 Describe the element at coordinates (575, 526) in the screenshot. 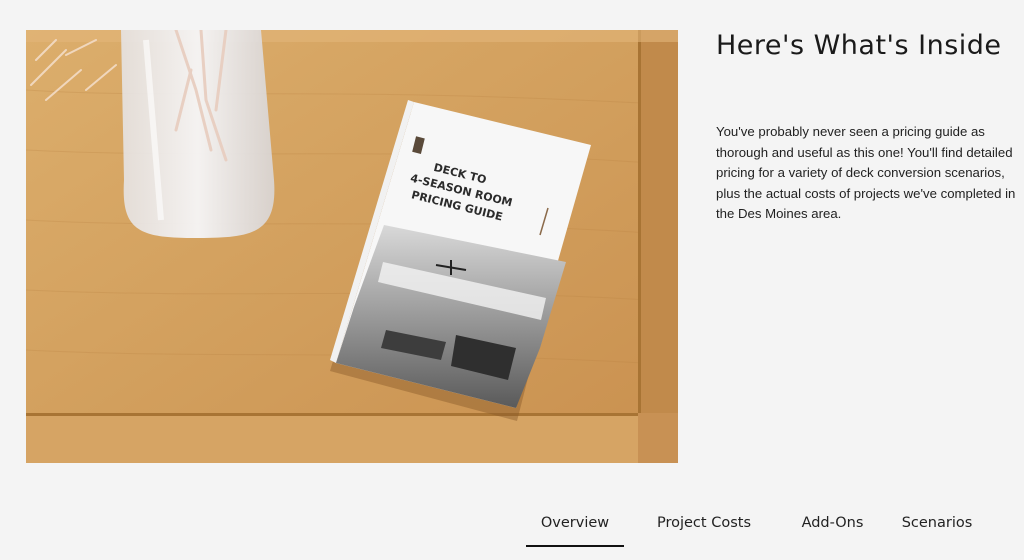

I see `tab-overview: Overview` at that location.